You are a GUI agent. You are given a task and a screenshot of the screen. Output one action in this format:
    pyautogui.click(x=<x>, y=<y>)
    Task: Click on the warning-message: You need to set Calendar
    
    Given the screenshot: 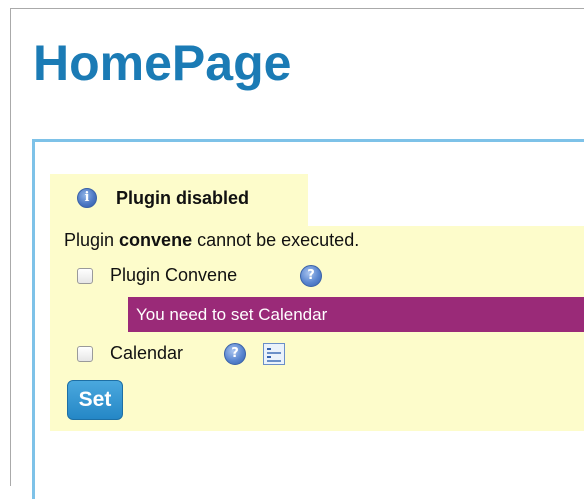 What is the action you would take?
    pyautogui.click(x=356, y=314)
    